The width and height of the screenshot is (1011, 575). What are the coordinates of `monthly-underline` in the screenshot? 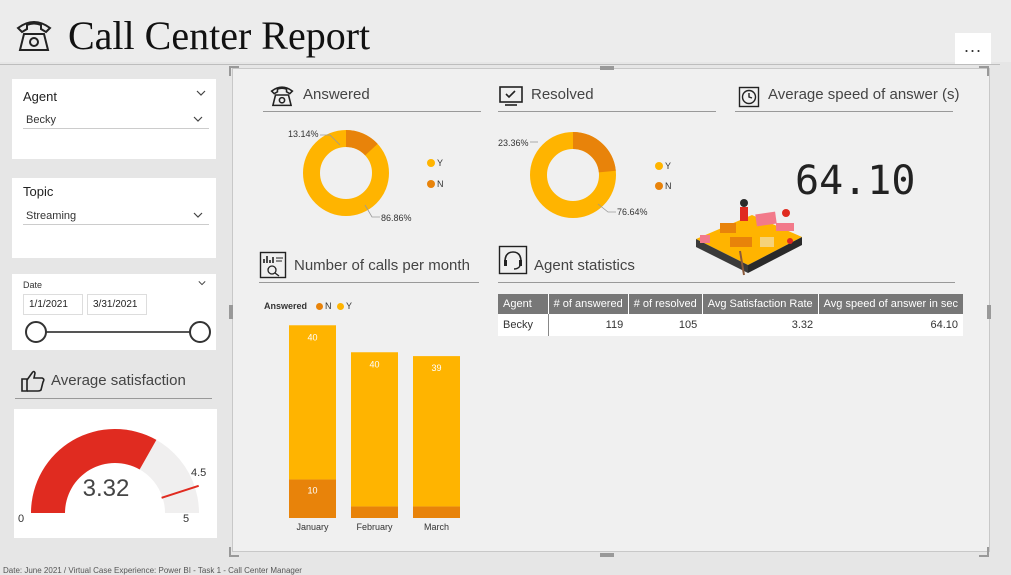 It's located at (369, 282).